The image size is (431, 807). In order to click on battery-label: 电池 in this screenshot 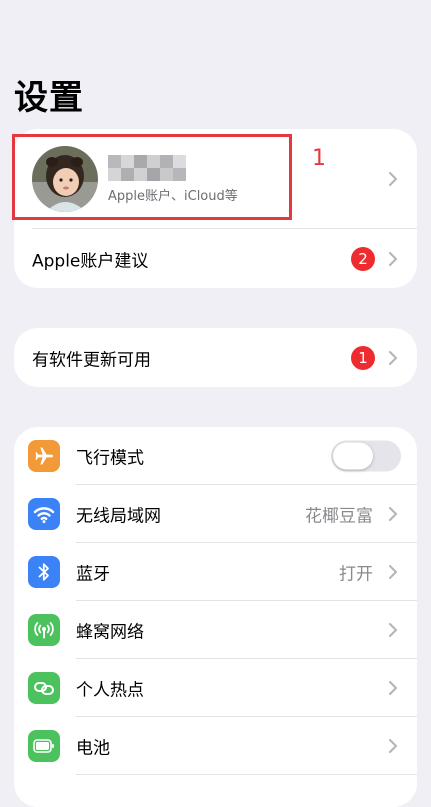, I will do `click(93, 748)`.